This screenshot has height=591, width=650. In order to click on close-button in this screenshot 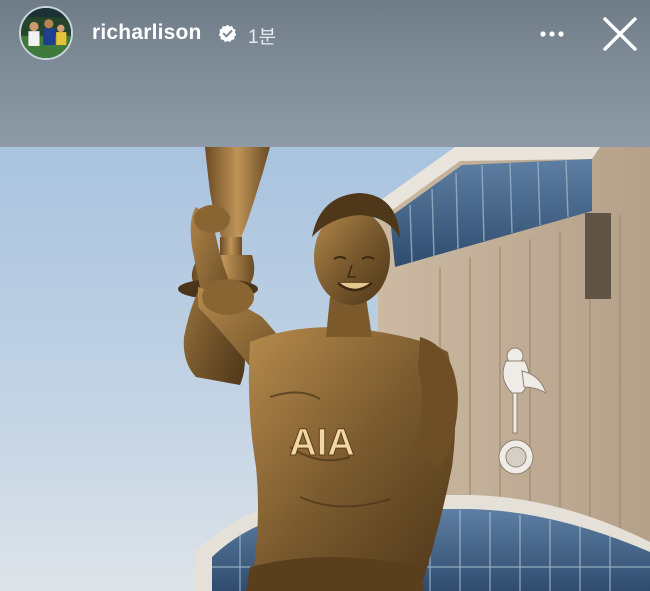, I will do `click(620, 34)`.